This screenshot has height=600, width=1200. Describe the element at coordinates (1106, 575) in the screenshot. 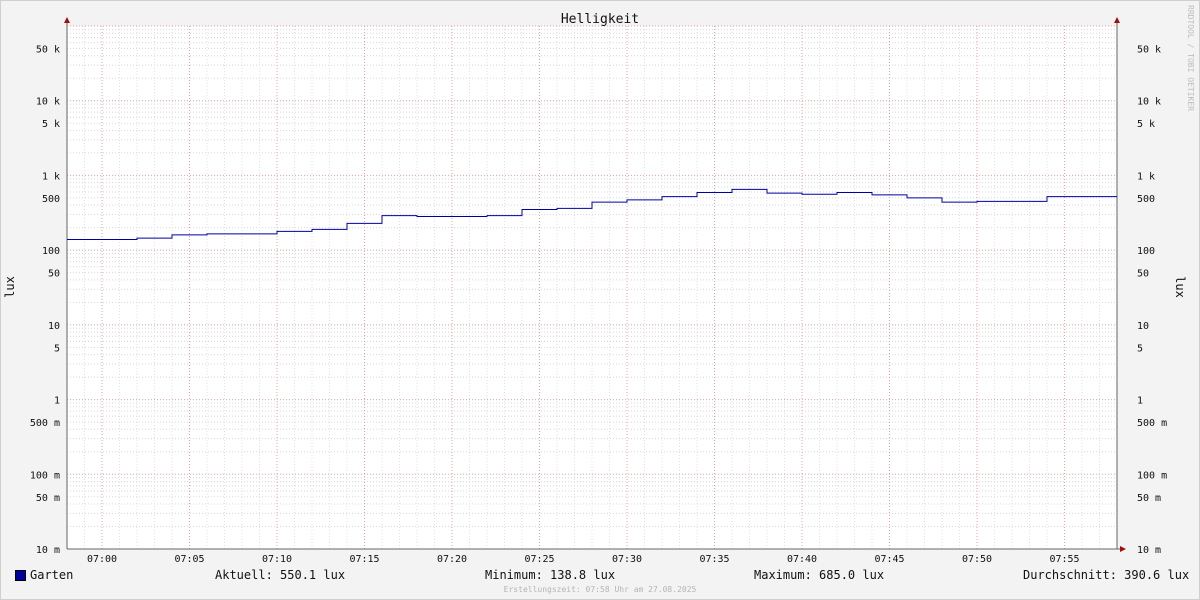

I see `legend-average: Durchschnitt: 390.6 lux` at that location.